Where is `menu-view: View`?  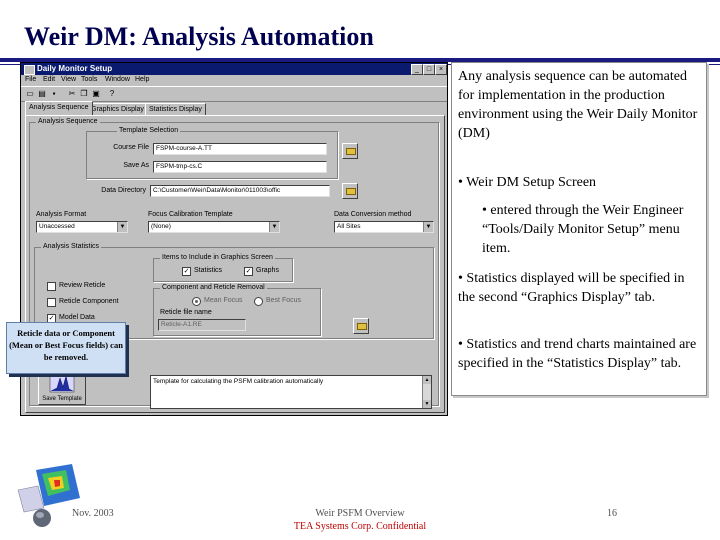 menu-view: View is located at coordinates (68, 79).